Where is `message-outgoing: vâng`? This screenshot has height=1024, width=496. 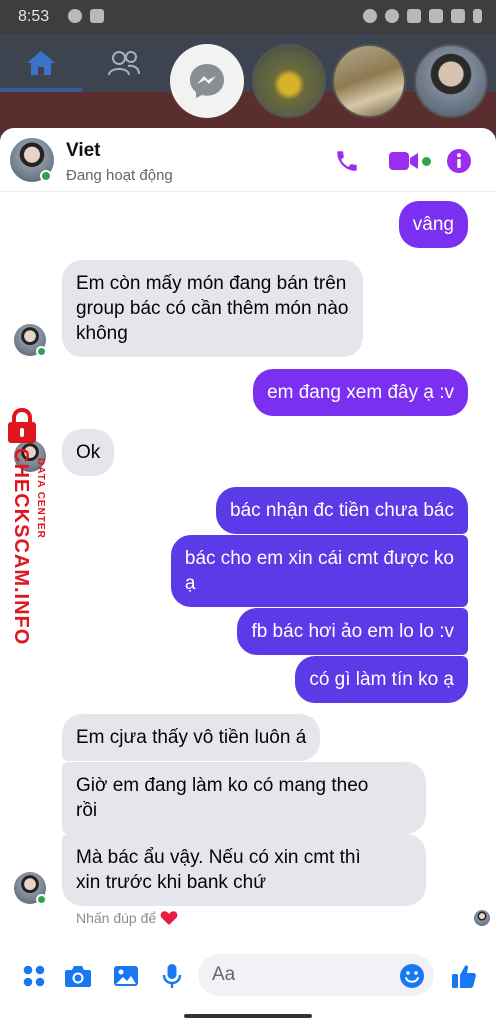
message-outgoing: vâng is located at coordinates (433, 224).